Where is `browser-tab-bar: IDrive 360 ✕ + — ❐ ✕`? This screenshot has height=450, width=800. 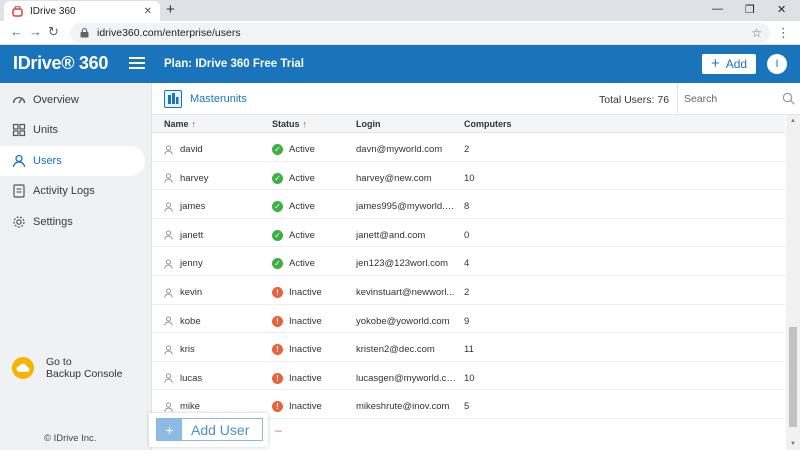 browser-tab-bar: IDrive 360 ✕ + — ❐ ✕ is located at coordinates (400, 10).